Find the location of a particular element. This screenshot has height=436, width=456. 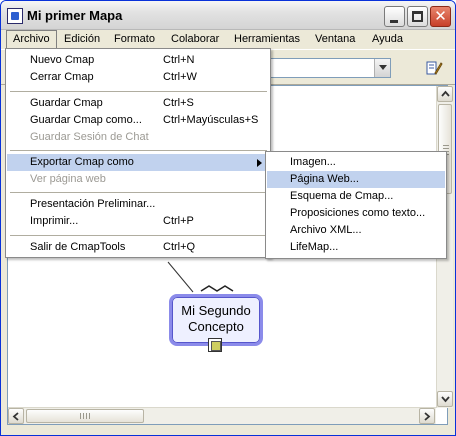

chevron-right-icon is located at coordinates (427, 416).